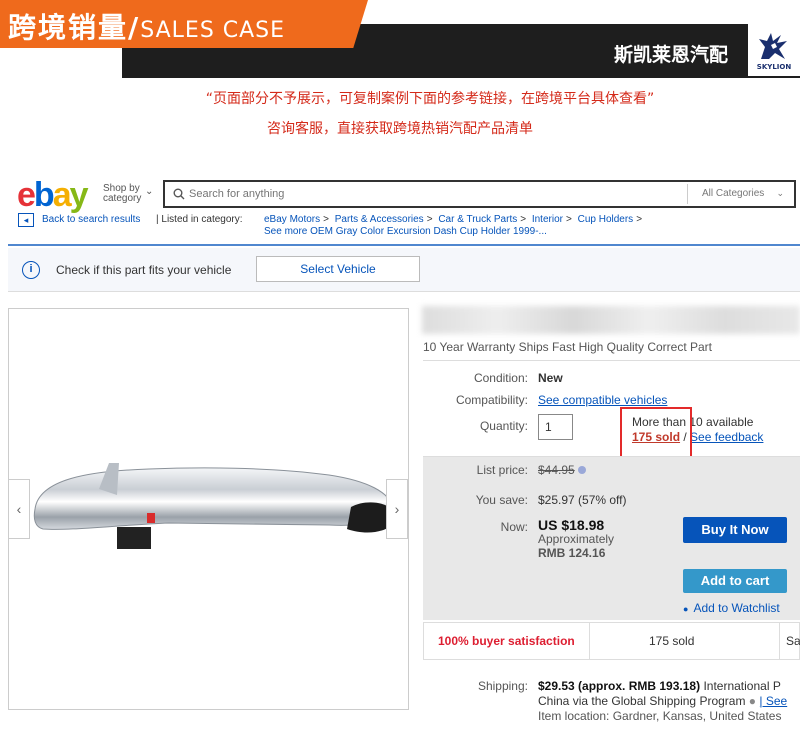 The width and height of the screenshot is (800, 756). I want to click on banner-orange-tab: 跨境销量/SALES CASE, so click(184, 24).